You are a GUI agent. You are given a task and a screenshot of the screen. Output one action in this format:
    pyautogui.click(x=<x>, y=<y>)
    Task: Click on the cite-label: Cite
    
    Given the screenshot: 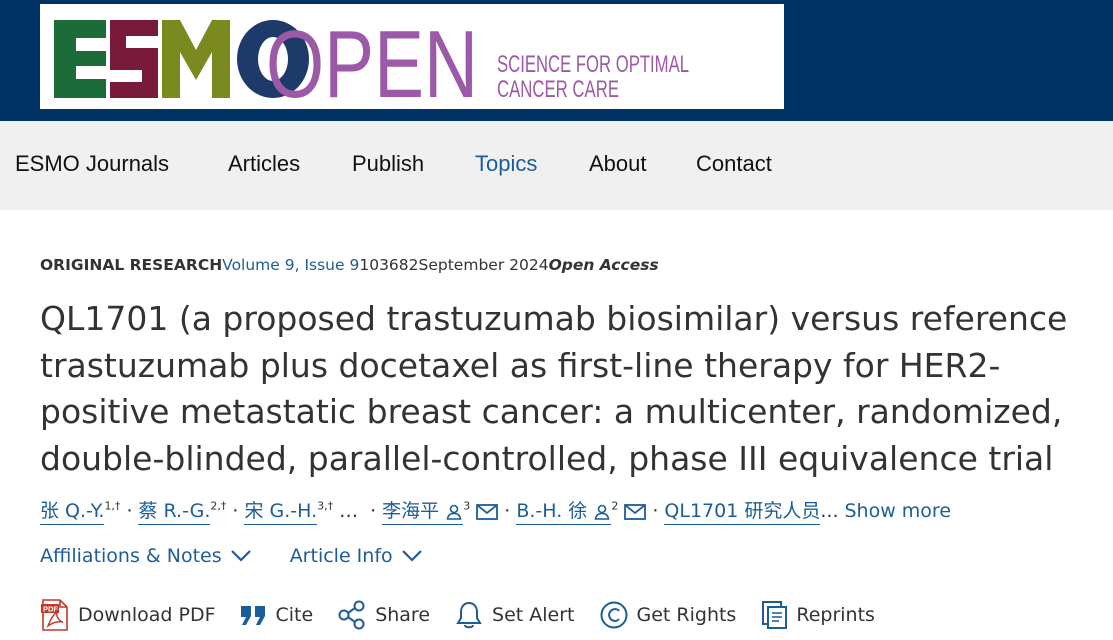 What is the action you would take?
    pyautogui.click(x=294, y=615)
    